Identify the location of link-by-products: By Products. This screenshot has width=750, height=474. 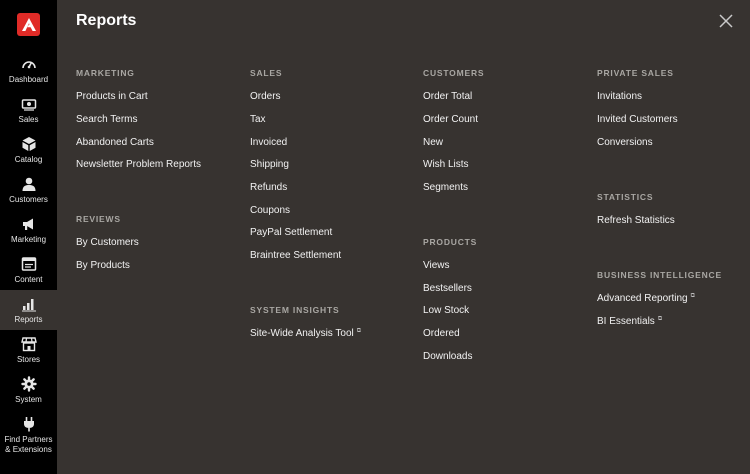
(103, 265).